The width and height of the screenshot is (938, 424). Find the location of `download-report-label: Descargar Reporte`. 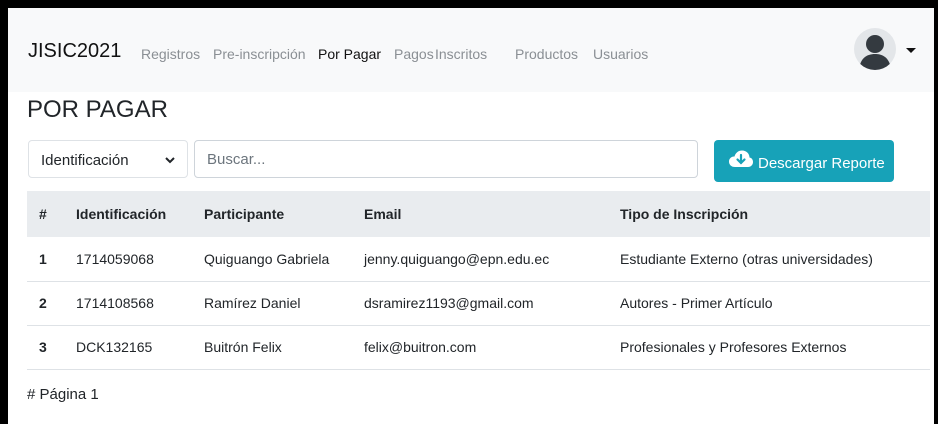

download-report-label: Descargar Reporte is located at coordinates (821, 163).